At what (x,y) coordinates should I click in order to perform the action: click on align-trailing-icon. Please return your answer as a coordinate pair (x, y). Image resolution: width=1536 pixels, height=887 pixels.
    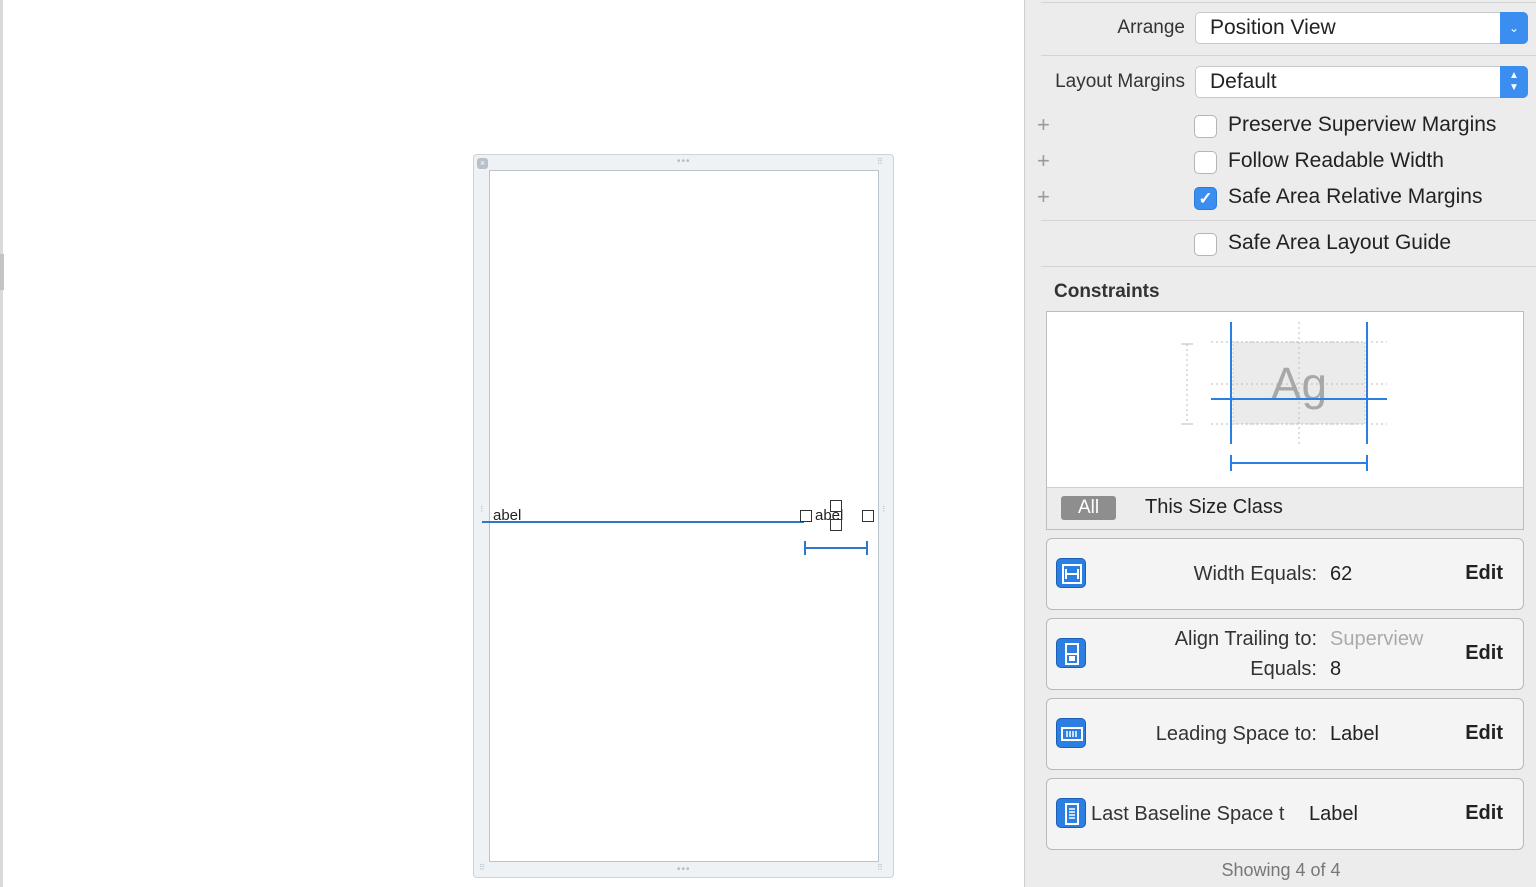
    Looking at the image, I should click on (1071, 653).